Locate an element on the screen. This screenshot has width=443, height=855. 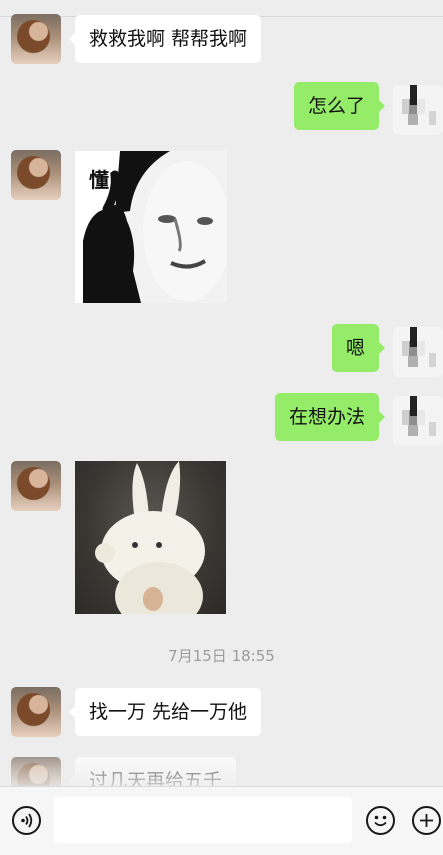
emoji-icon-glyph is located at coordinates (380, 821).